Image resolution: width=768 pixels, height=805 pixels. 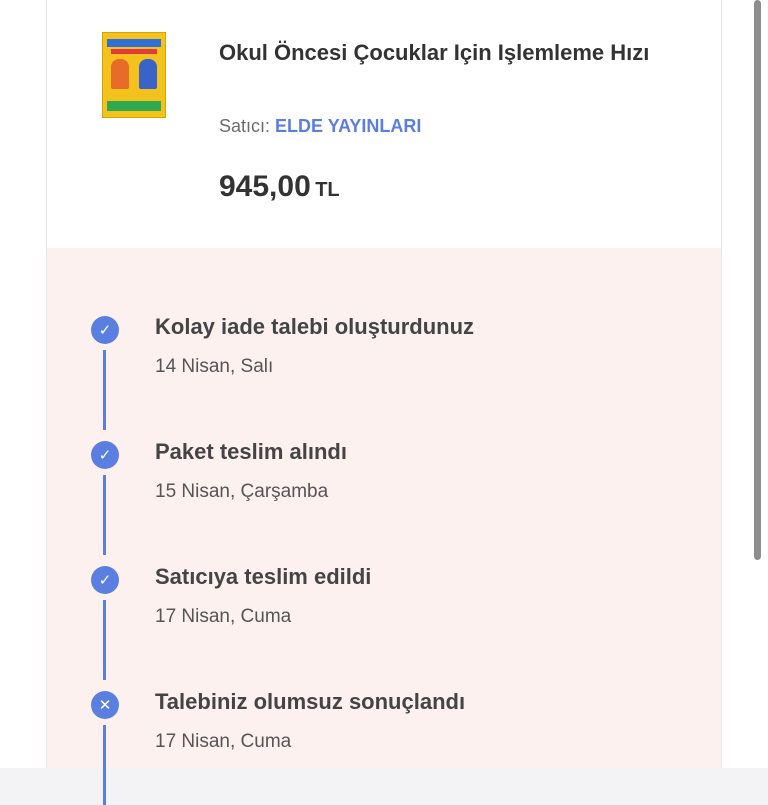 I want to click on book-cover-header, so click(x=134, y=43).